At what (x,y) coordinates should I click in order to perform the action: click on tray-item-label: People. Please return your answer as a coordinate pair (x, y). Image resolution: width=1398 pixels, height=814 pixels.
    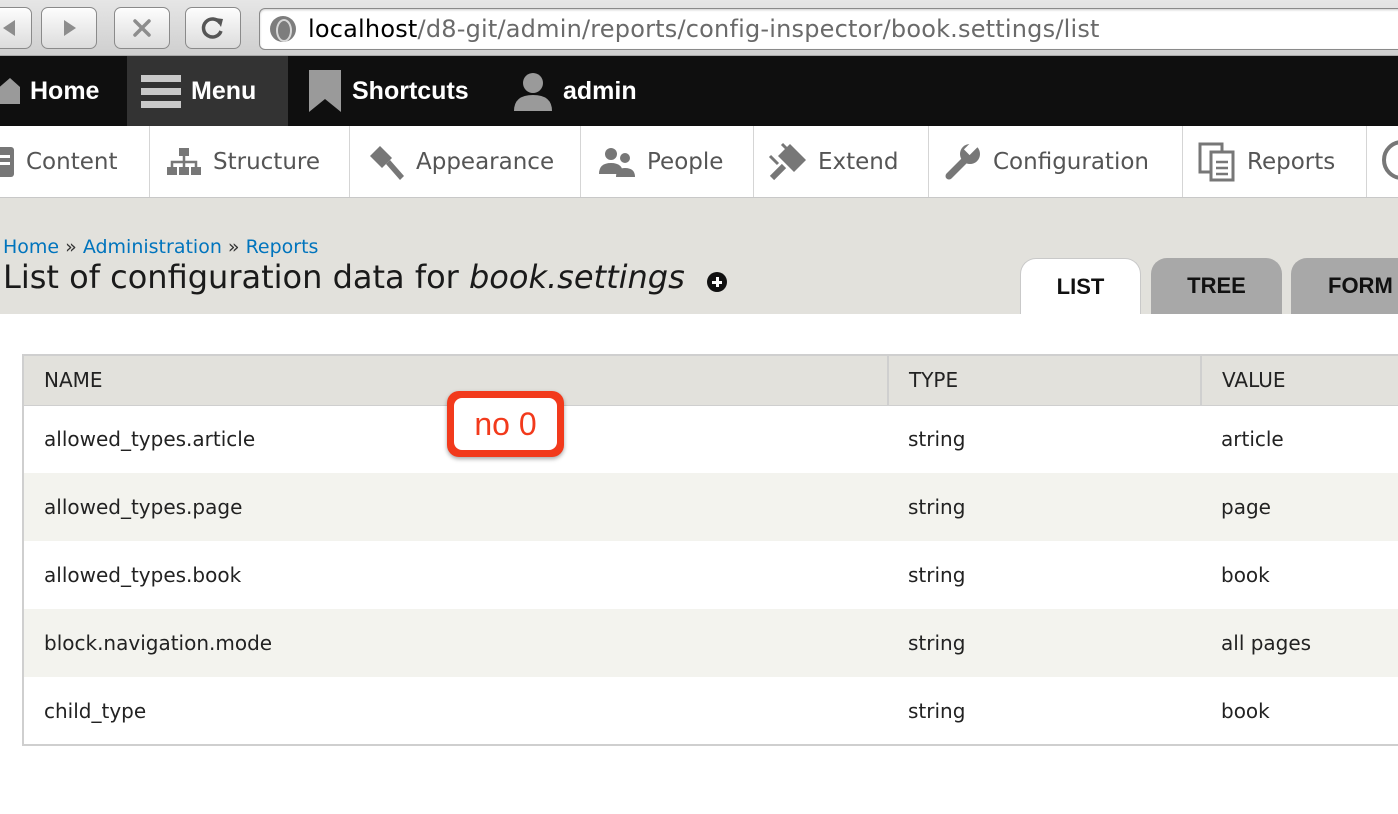
    Looking at the image, I should click on (685, 161).